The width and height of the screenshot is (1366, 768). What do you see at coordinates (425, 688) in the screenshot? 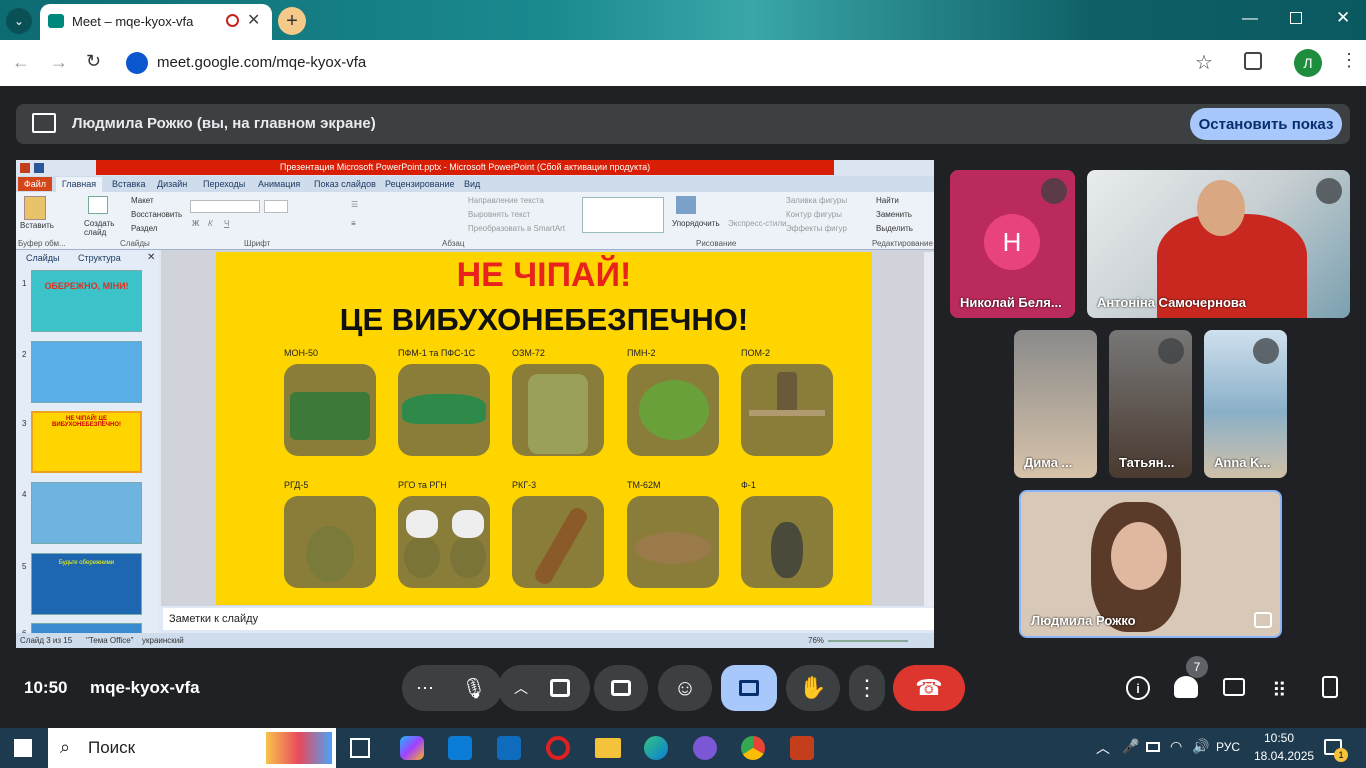
I see `more-audio-icon: ⋯` at bounding box center [425, 688].